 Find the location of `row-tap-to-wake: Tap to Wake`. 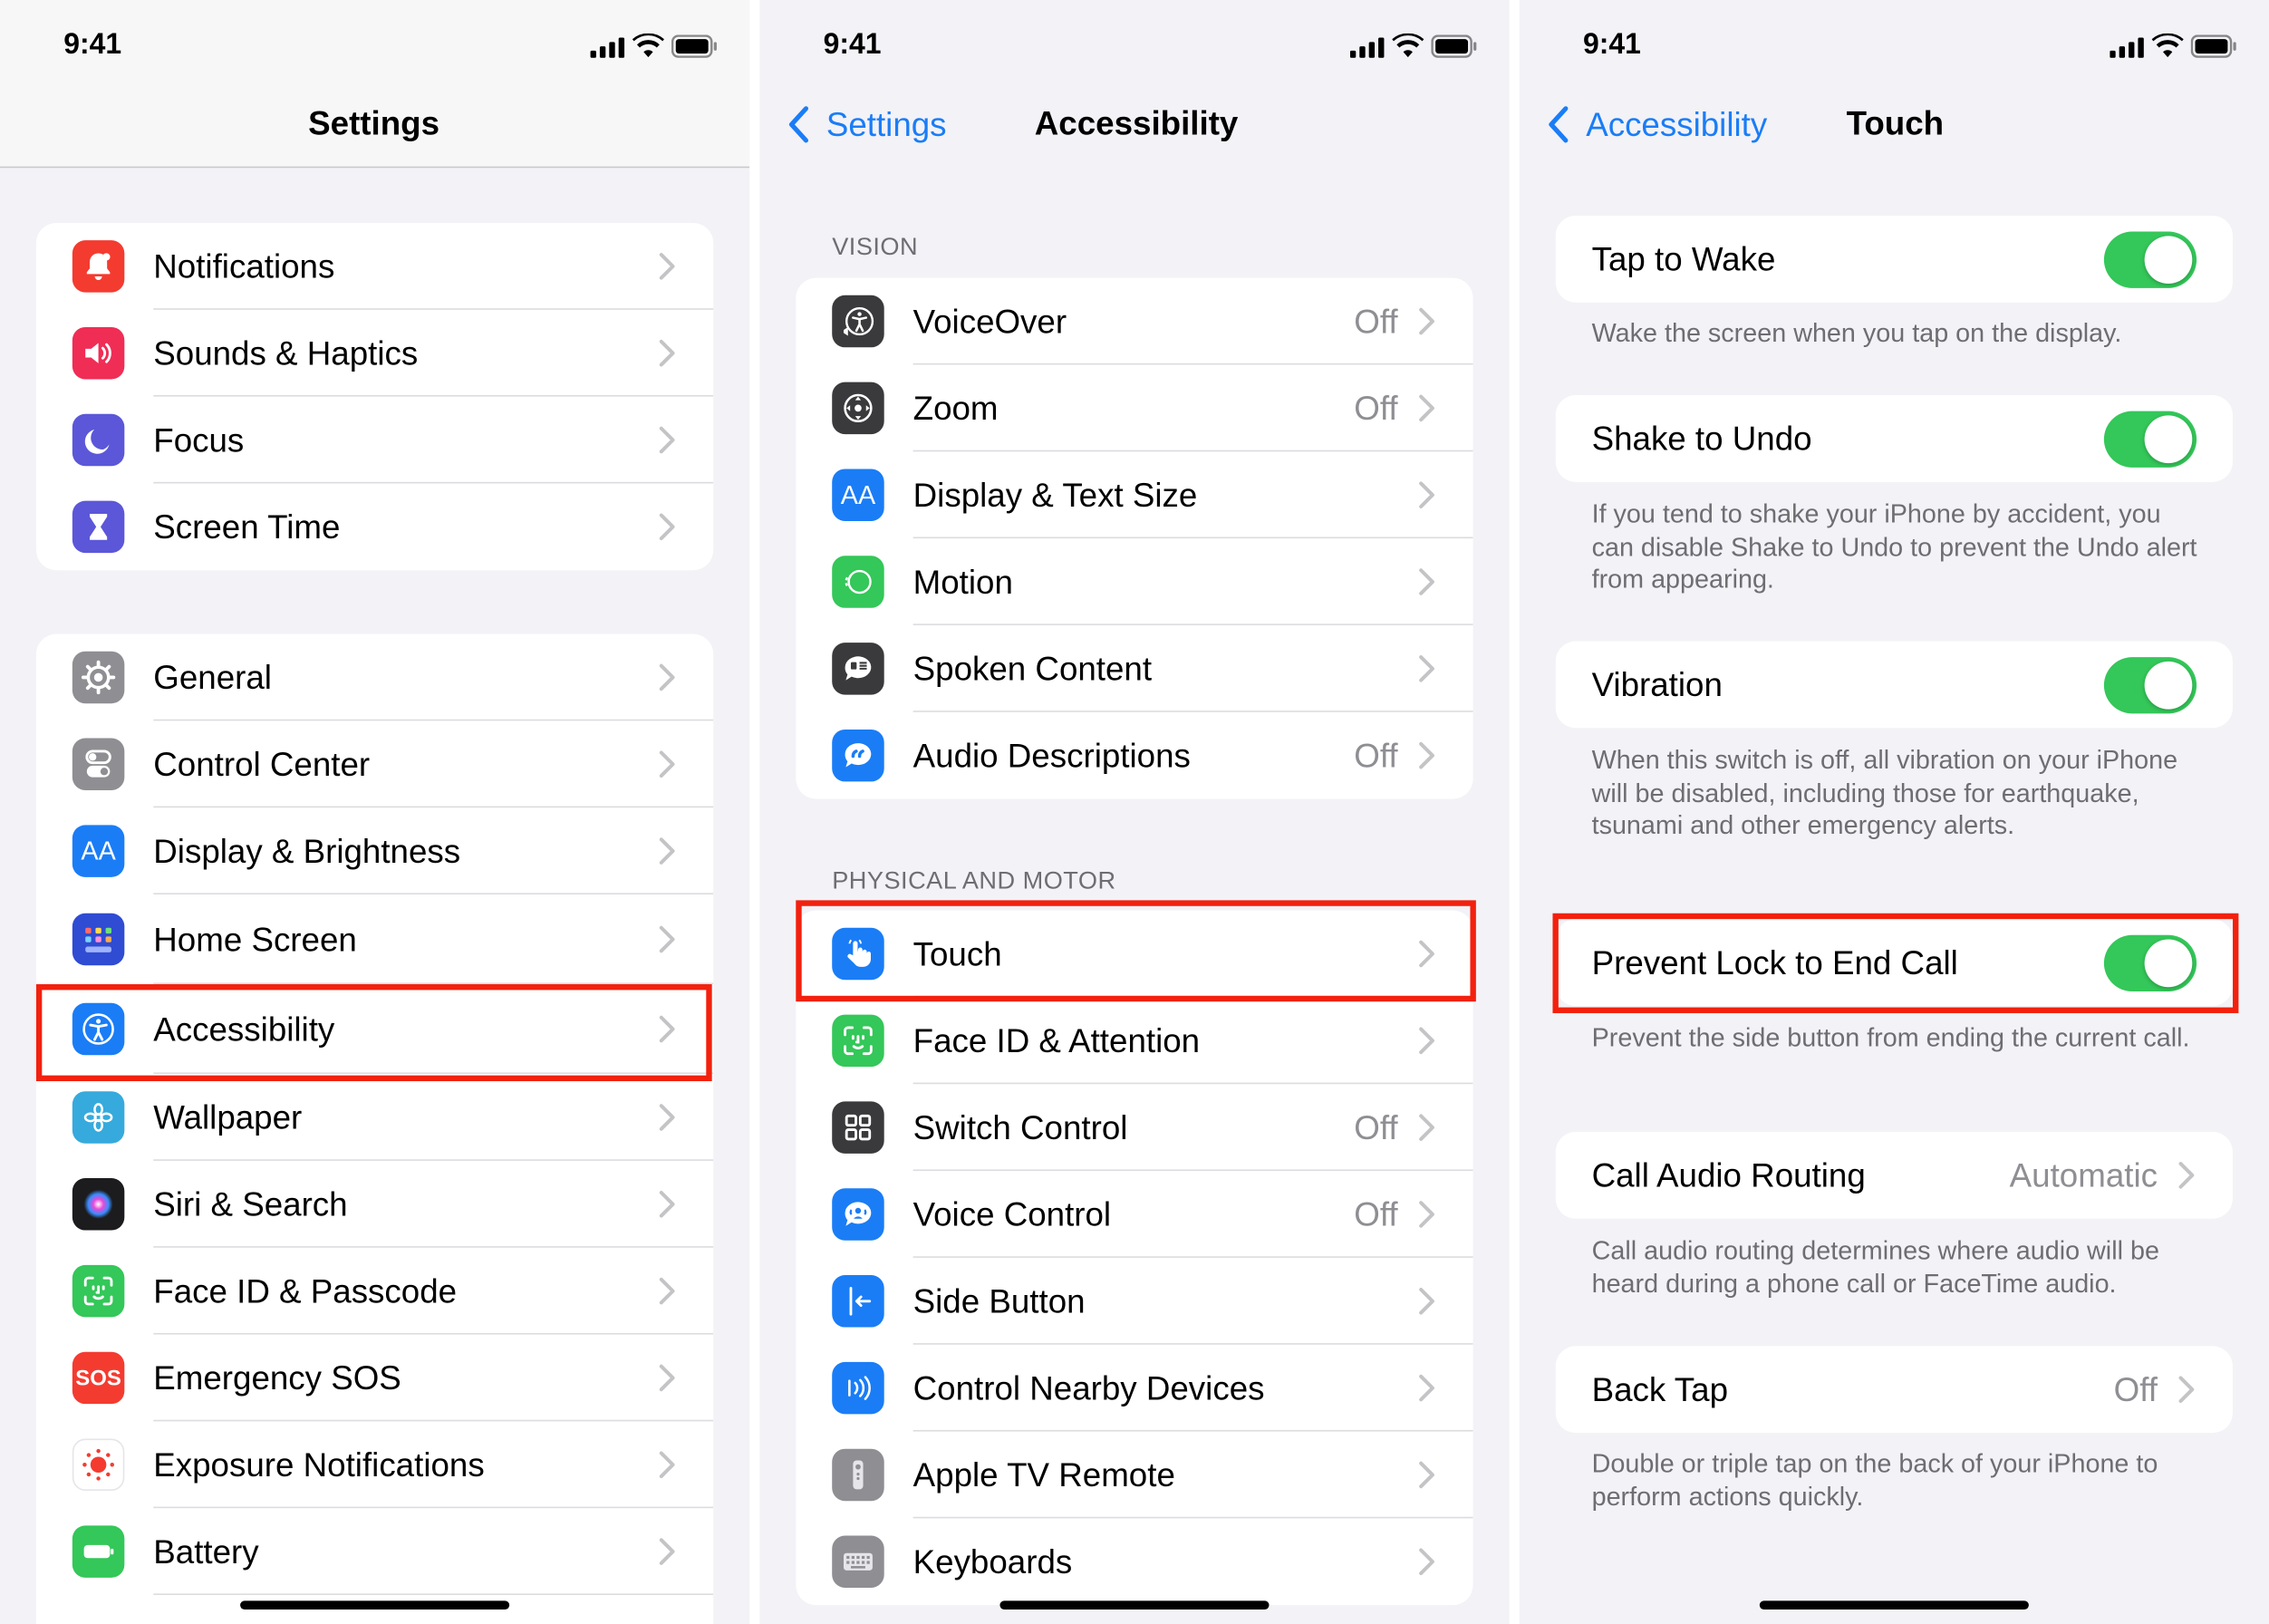

row-tap-to-wake: Tap to Wake is located at coordinates (1895, 259).